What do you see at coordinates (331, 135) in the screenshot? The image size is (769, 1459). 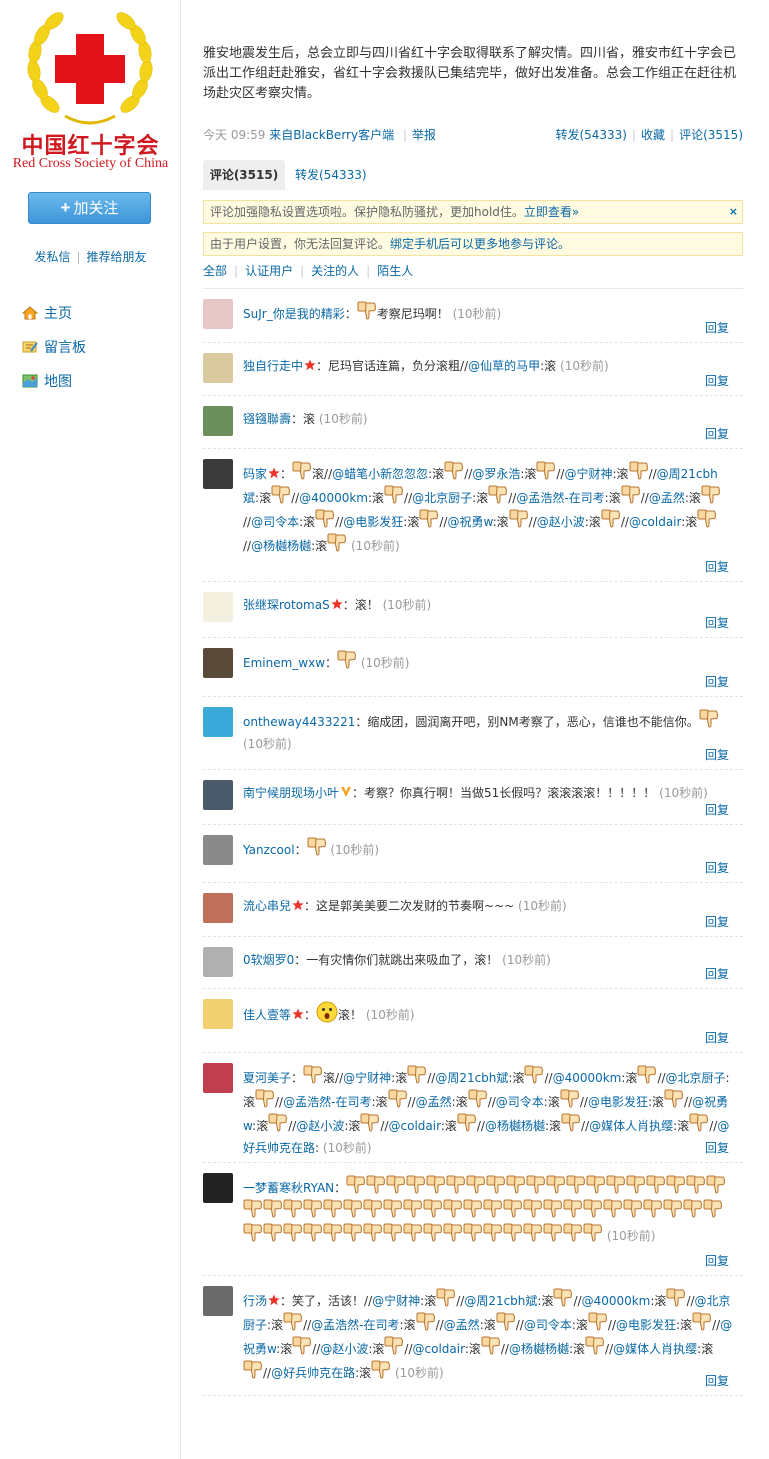 I see `status-source-link: 来自BlackBerry客户端` at bounding box center [331, 135].